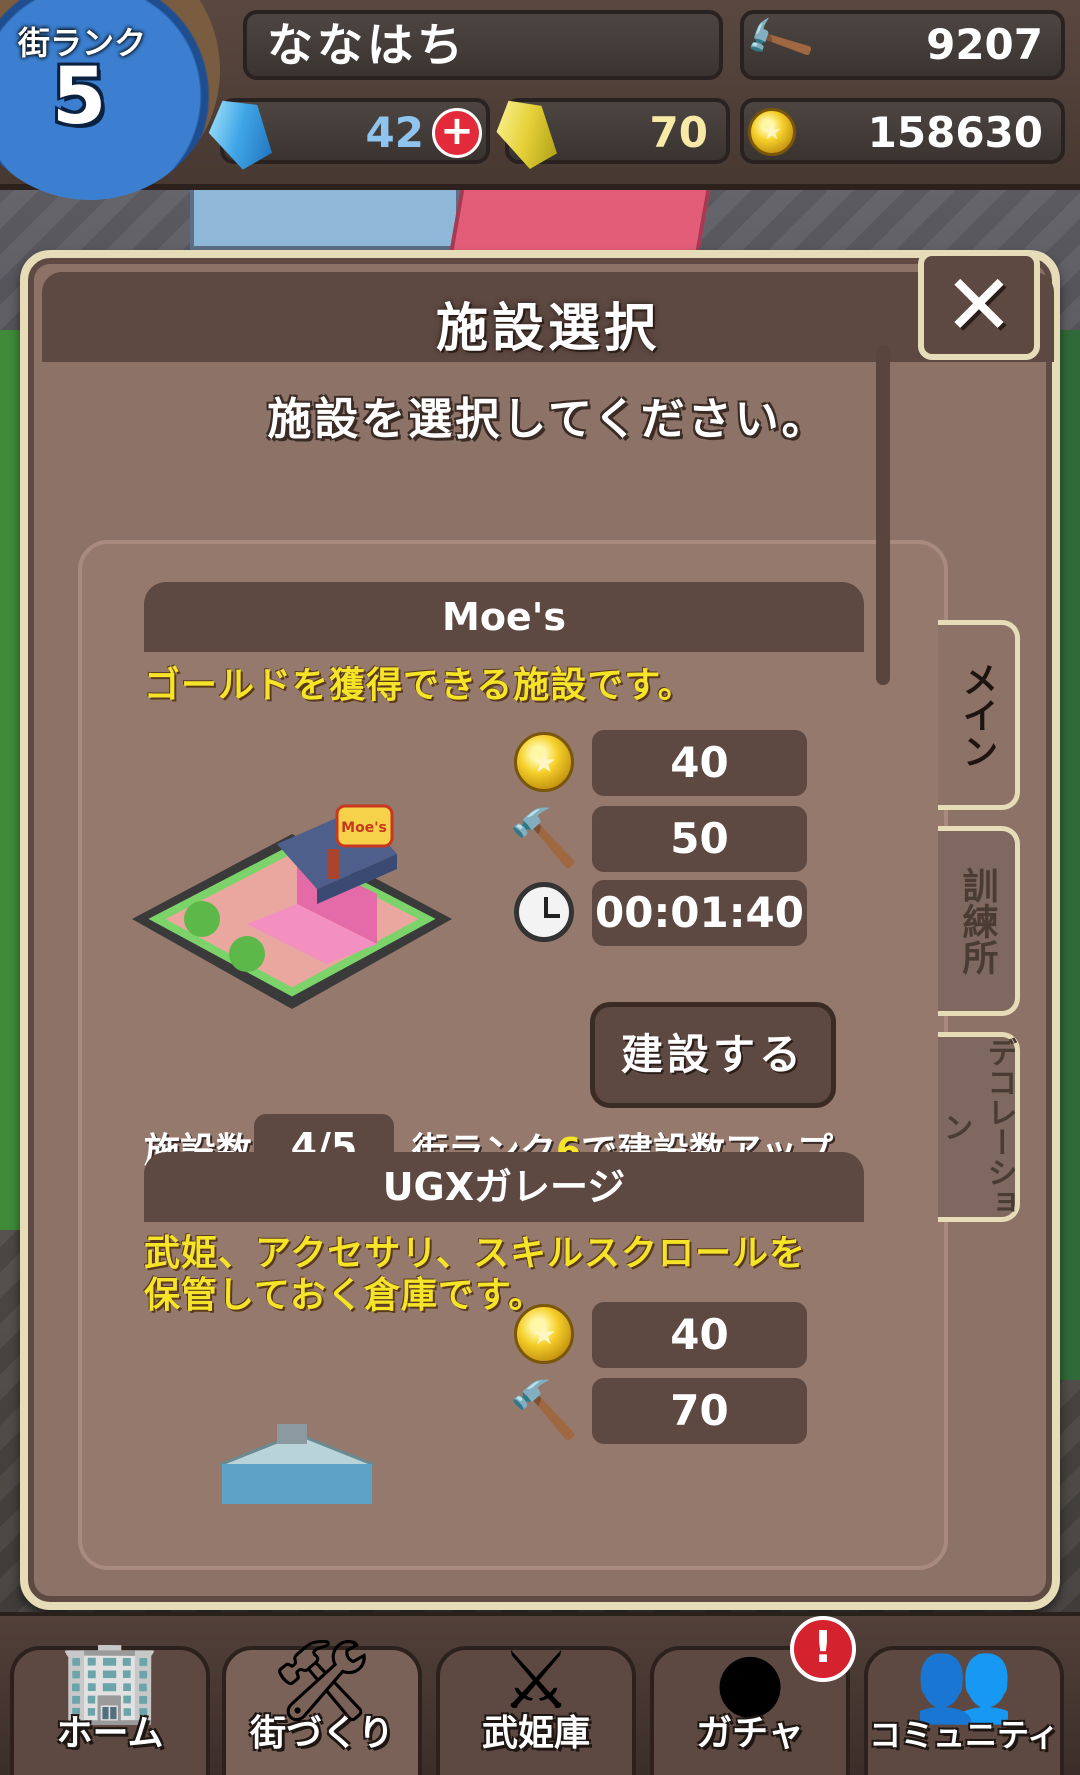 Image resolution: width=1080 pixels, height=1775 pixels. I want to click on ugx-garage-building-image, so click(297, 1464).